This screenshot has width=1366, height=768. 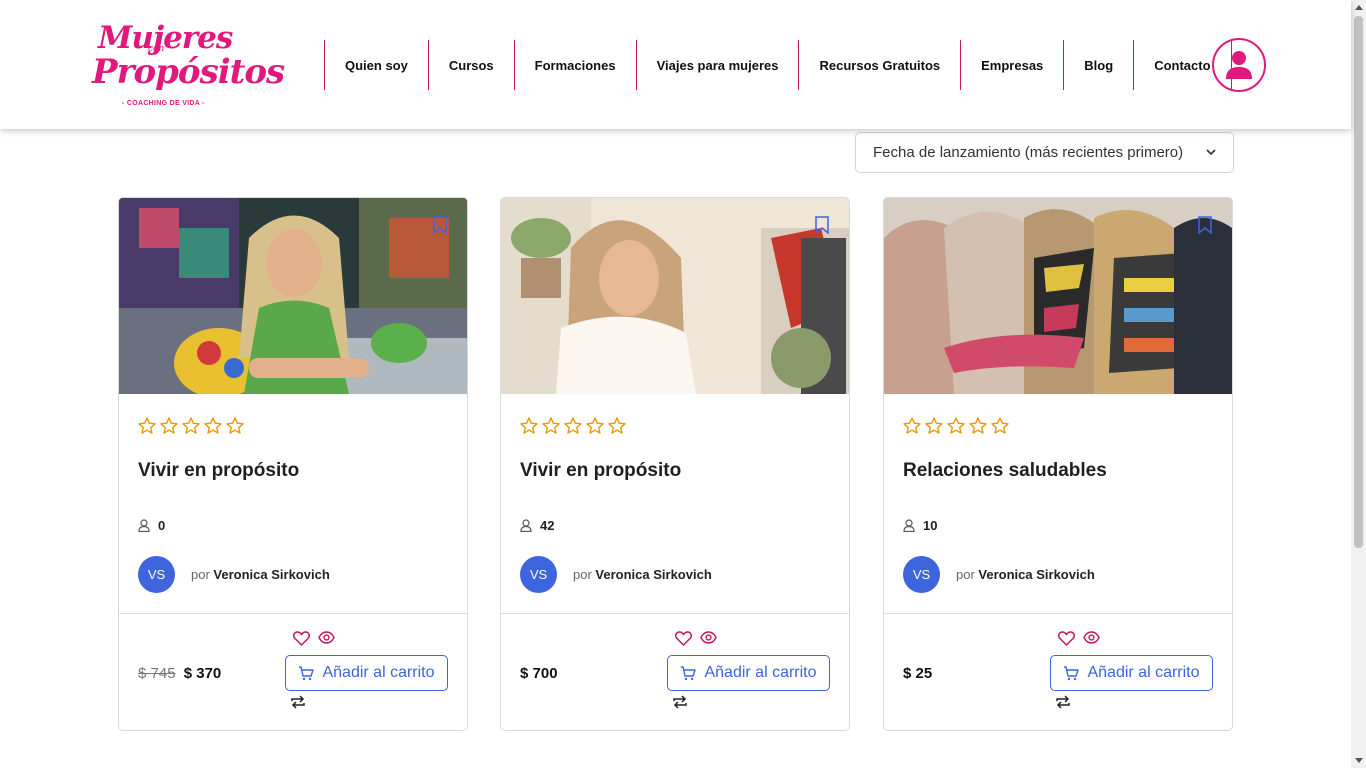 I want to click on sale-price: $ 370, so click(x=202, y=673).